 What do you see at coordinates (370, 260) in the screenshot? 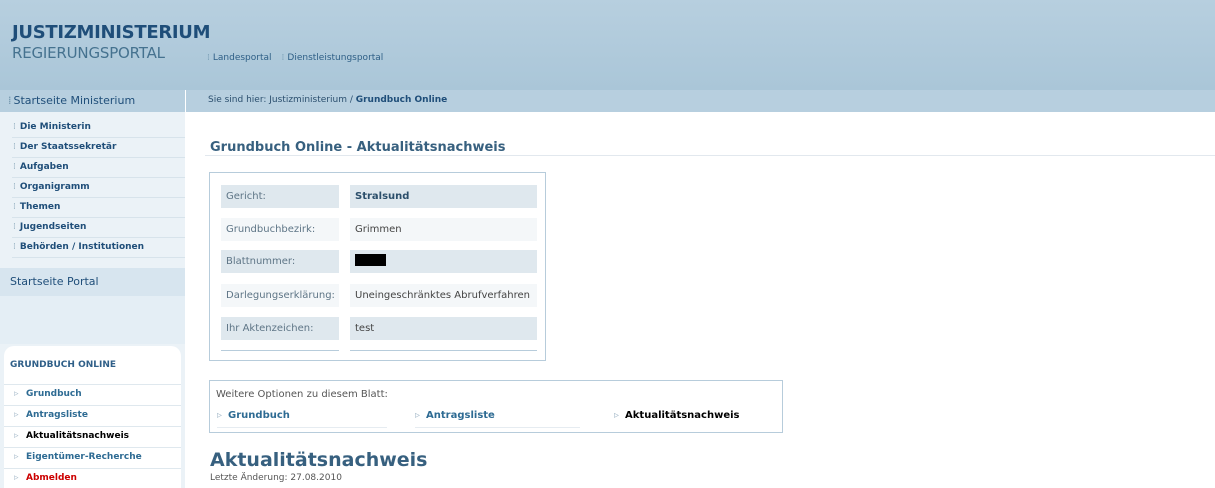
I see `redaction-block` at bounding box center [370, 260].